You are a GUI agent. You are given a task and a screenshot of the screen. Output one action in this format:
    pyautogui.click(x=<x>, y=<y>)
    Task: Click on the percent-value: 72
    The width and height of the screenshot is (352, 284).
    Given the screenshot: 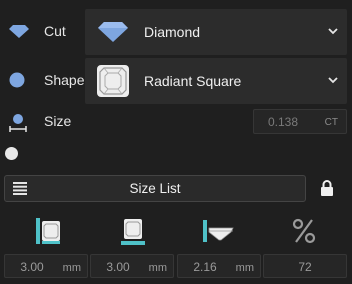 What is the action you would take?
    pyautogui.click(x=305, y=267)
    